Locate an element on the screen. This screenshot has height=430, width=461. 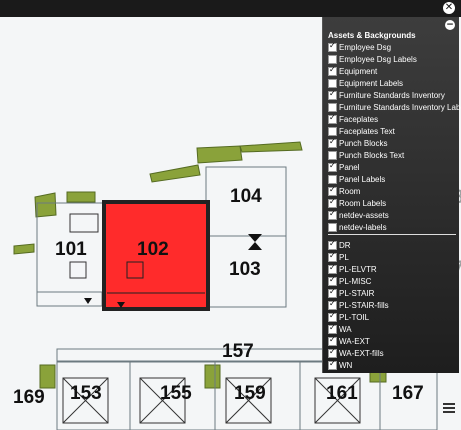
layer-label: Equipment is located at coordinates (358, 71).